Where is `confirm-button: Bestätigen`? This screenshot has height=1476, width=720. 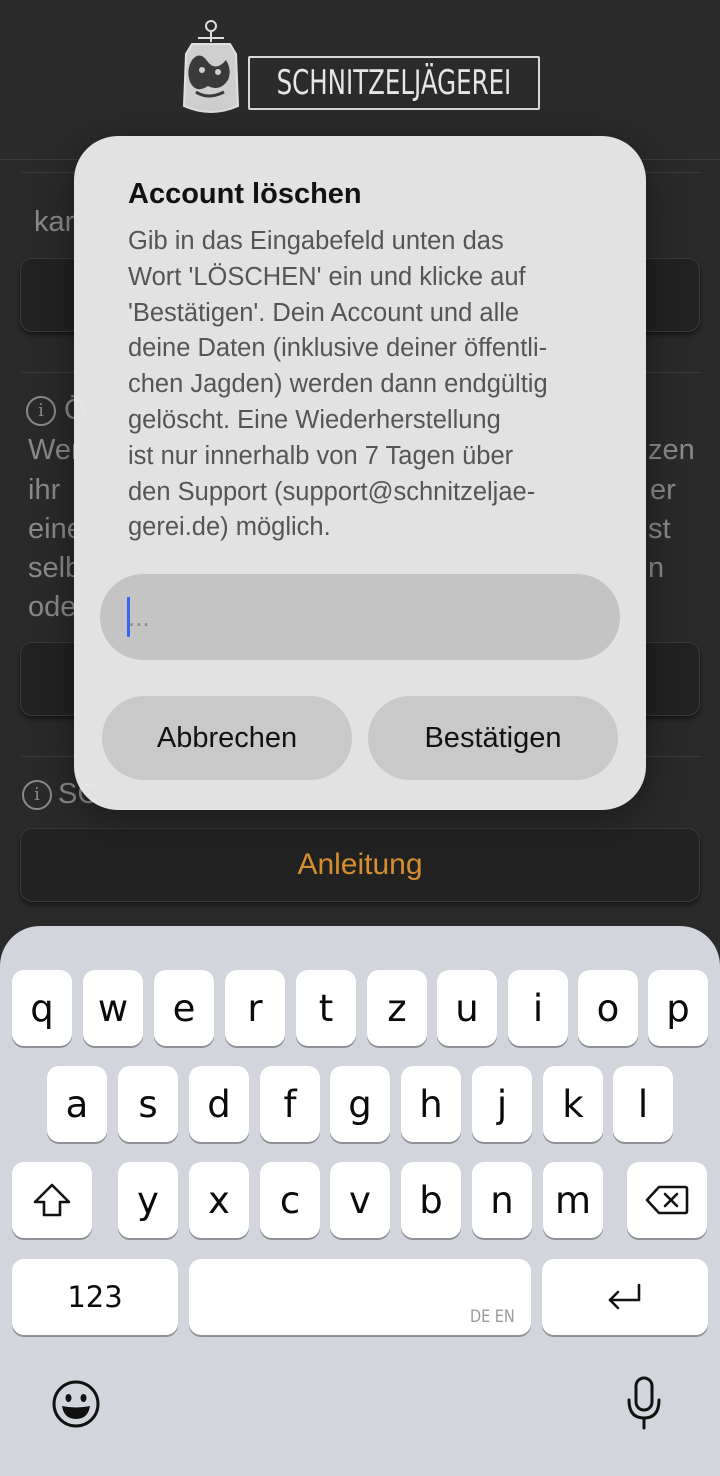 confirm-button: Bestätigen is located at coordinates (493, 738).